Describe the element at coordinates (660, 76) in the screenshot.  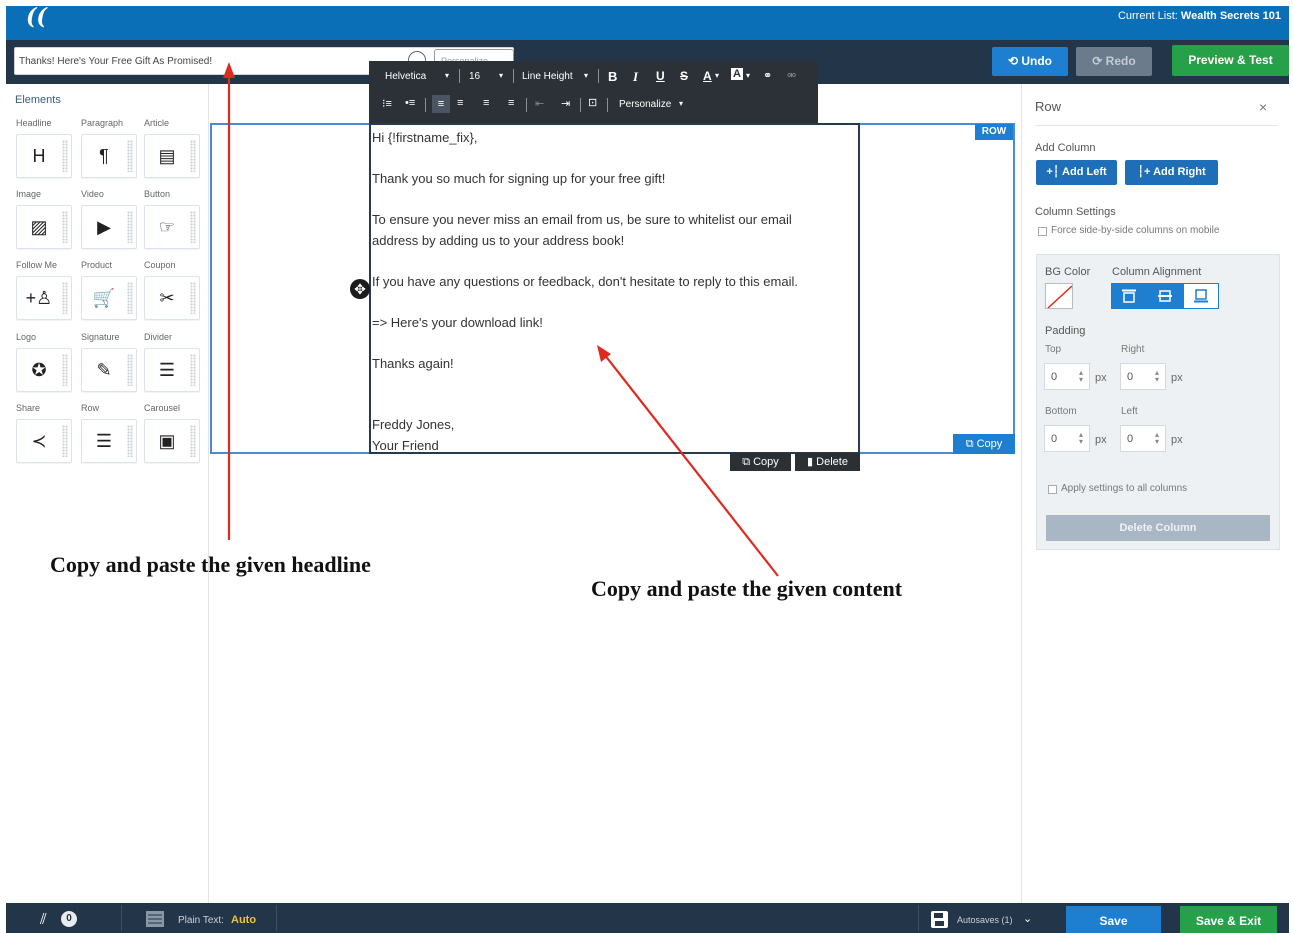
I see `underline-button: U` at that location.